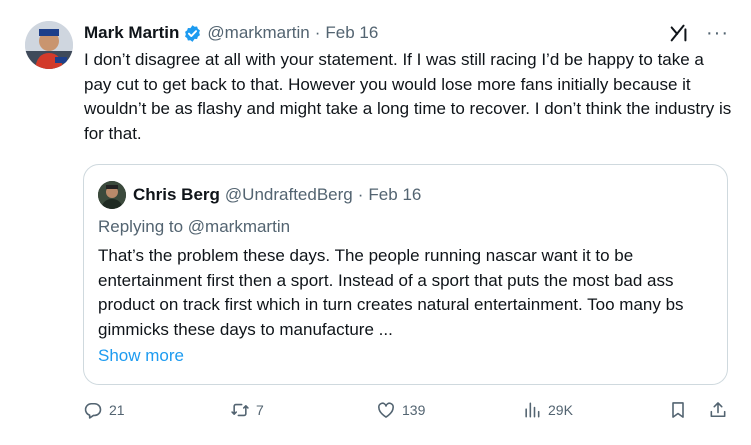  Describe the element at coordinates (351, 33) in the screenshot. I see `tweet-date: Feb 16` at that location.